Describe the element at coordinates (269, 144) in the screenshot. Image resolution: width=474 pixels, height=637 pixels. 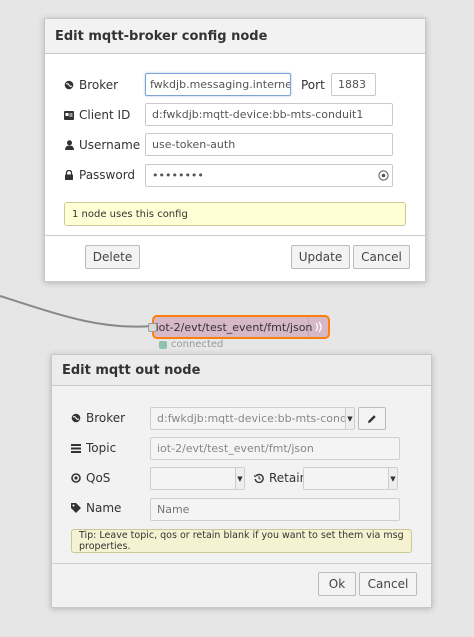
I see `username-input: use-token-auth` at that location.